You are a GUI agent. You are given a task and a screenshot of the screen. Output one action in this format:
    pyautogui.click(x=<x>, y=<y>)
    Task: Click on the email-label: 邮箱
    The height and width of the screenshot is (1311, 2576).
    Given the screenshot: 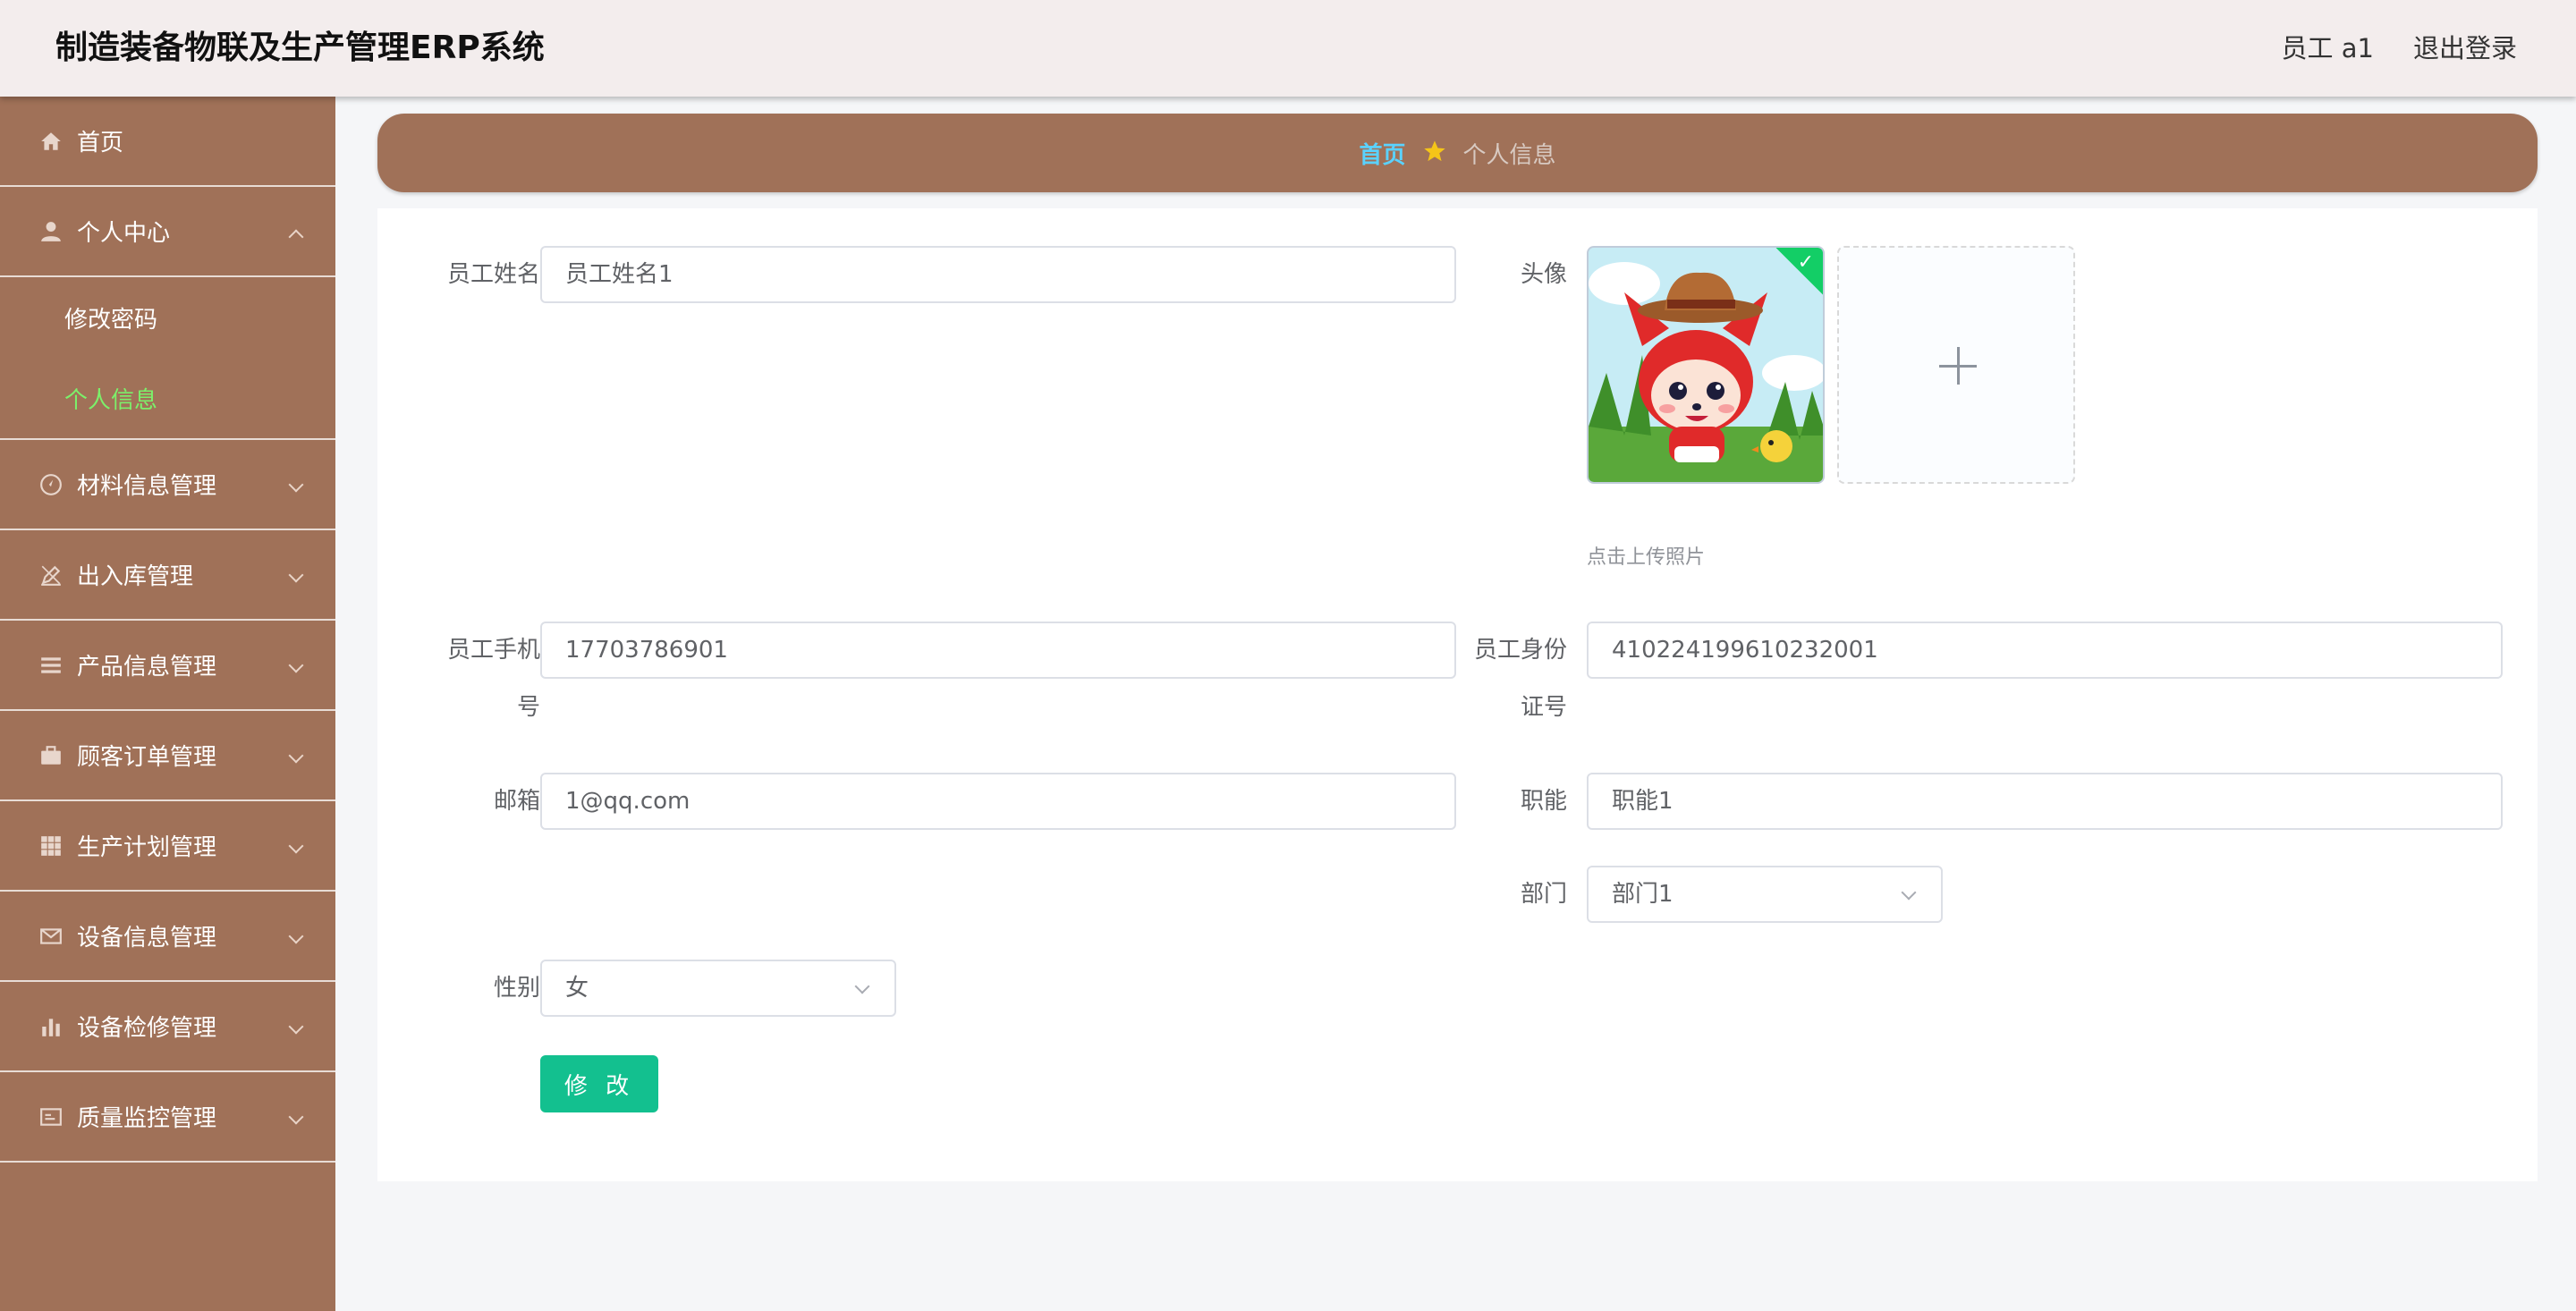 What is the action you would take?
    pyautogui.click(x=516, y=801)
    